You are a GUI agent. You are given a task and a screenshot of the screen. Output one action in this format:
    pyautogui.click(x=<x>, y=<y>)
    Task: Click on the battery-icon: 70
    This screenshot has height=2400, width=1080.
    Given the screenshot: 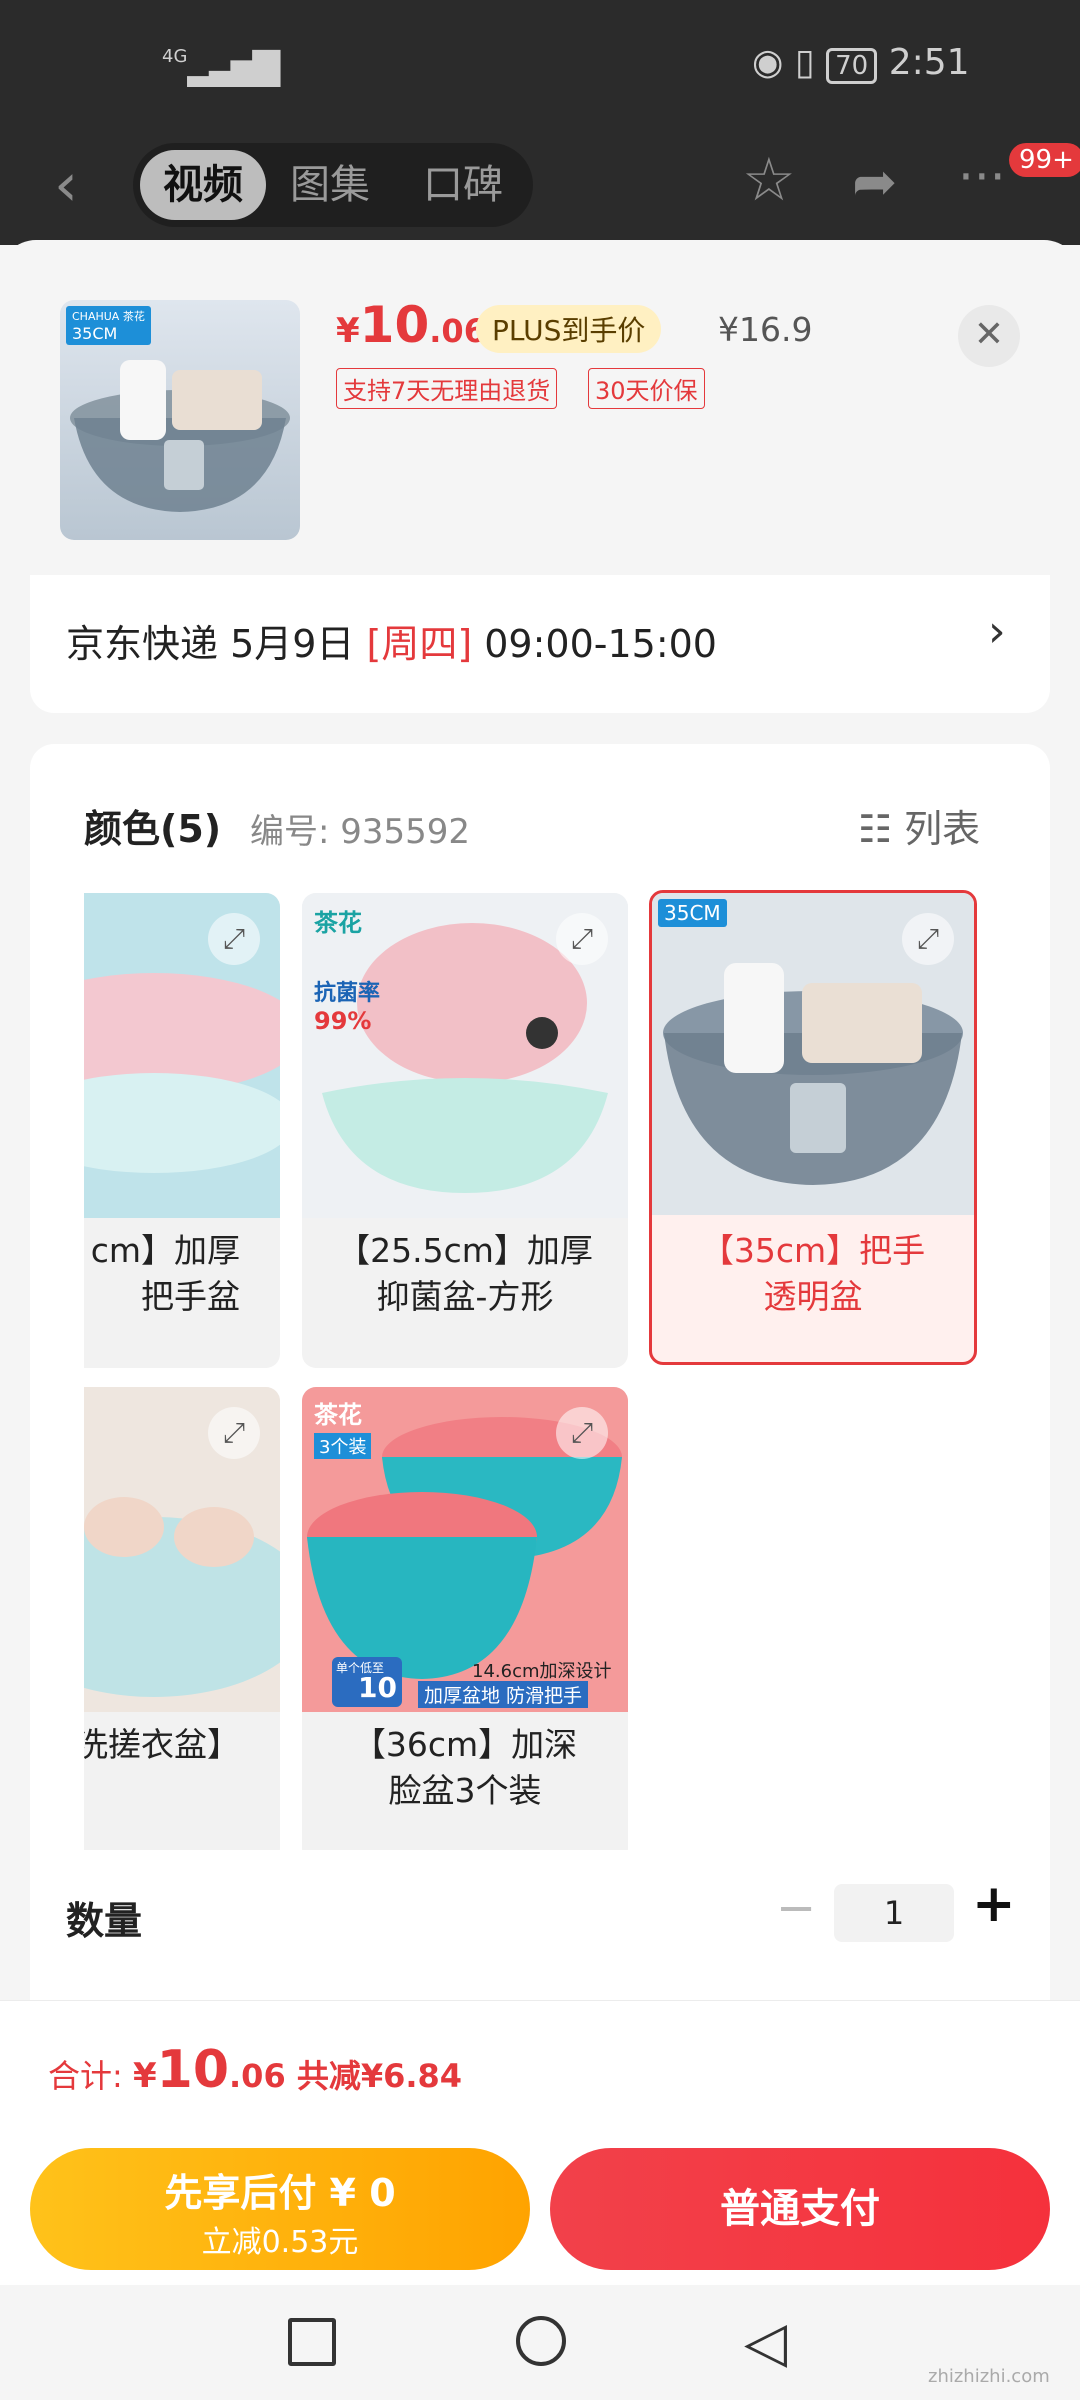 What is the action you would take?
    pyautogui.click(x=852, y=66)
    